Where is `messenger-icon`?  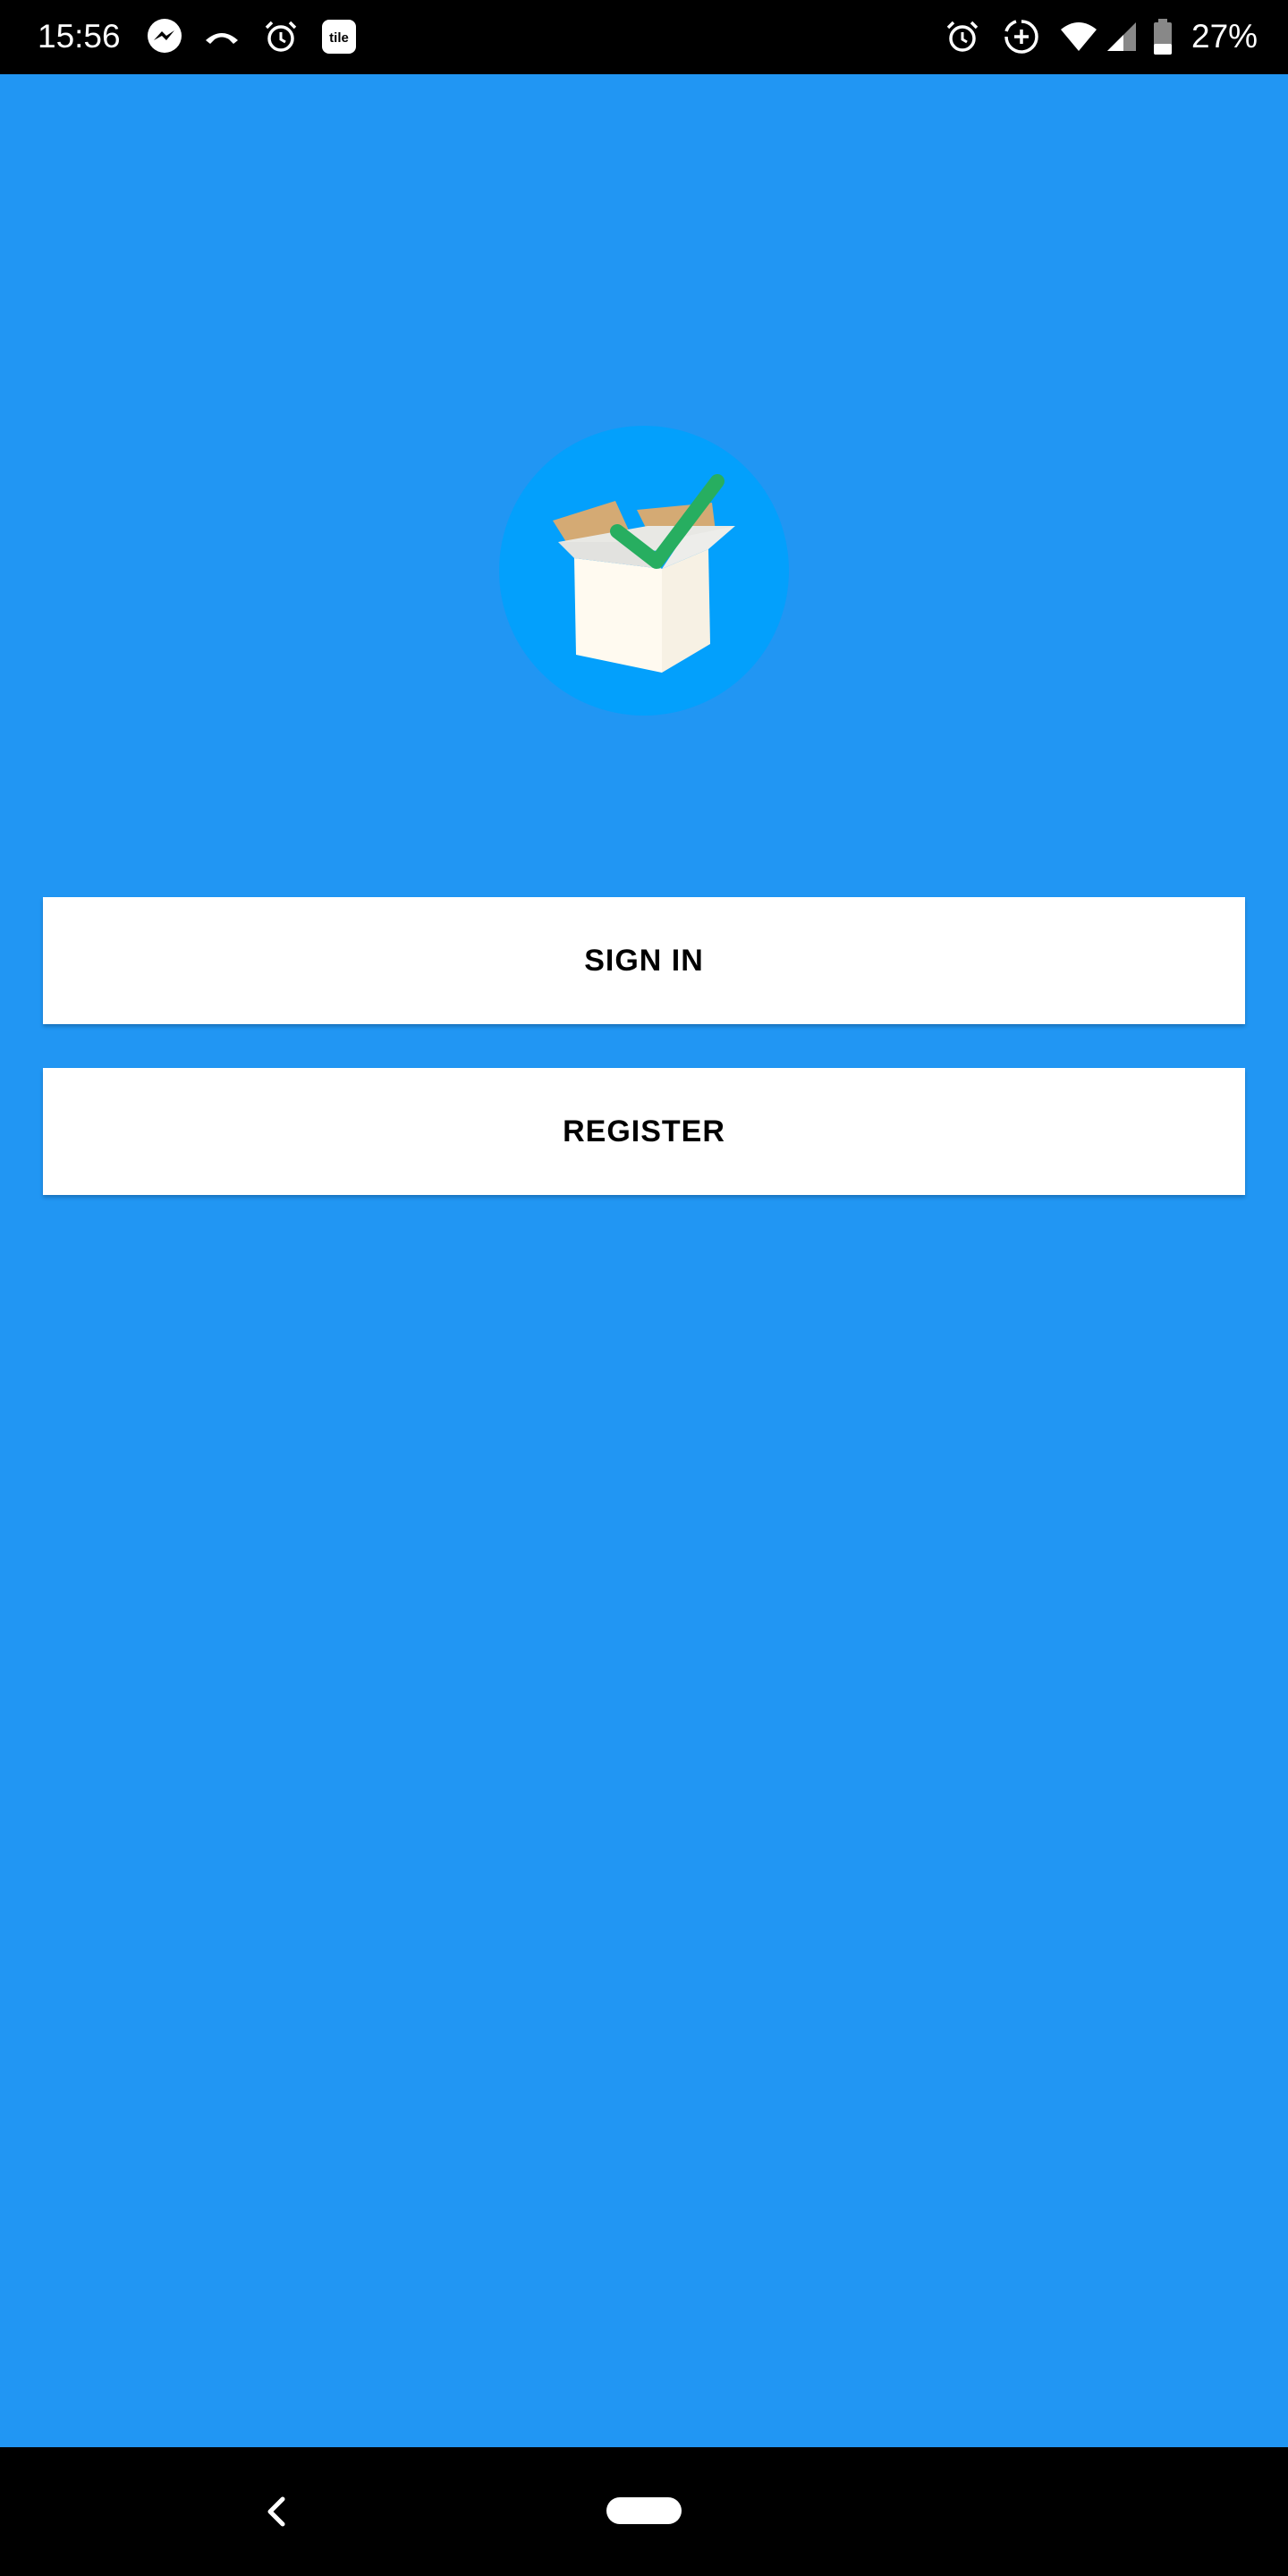 messenger-icon is located at coordinates (164, 36).